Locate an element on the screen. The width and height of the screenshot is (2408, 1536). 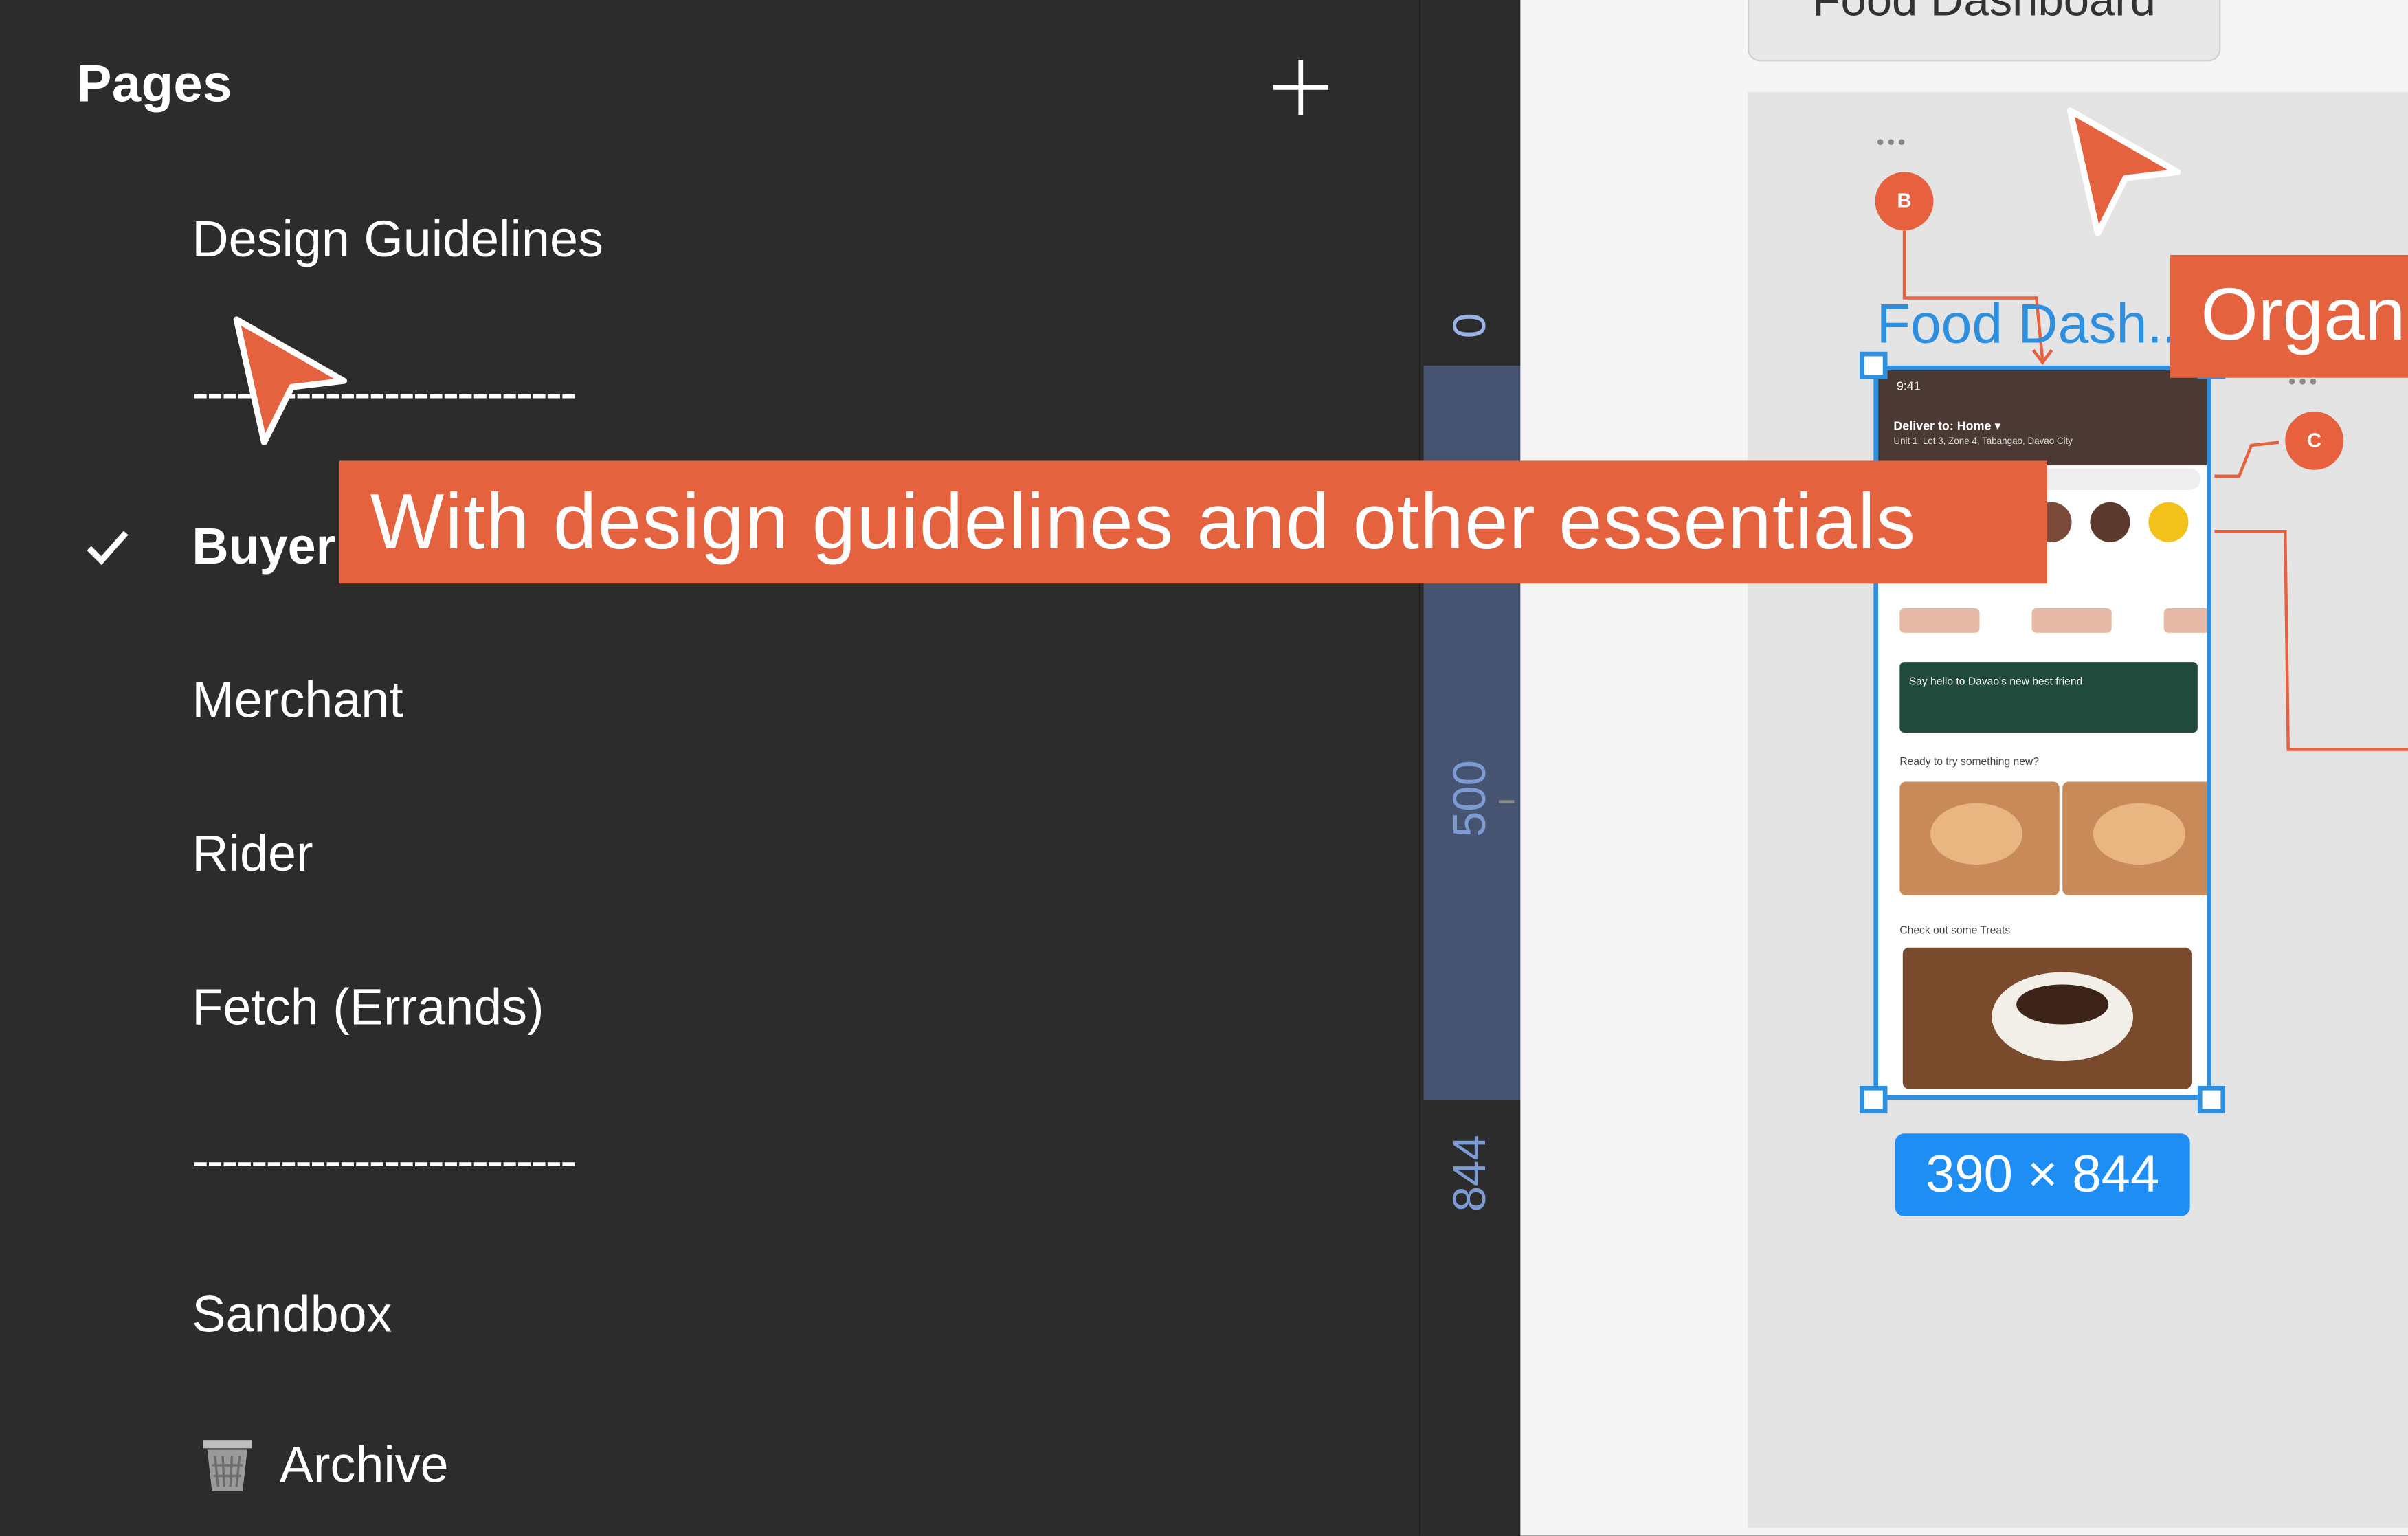
page-label: Fetch (Errands) is located at coordinates (368, 1007).